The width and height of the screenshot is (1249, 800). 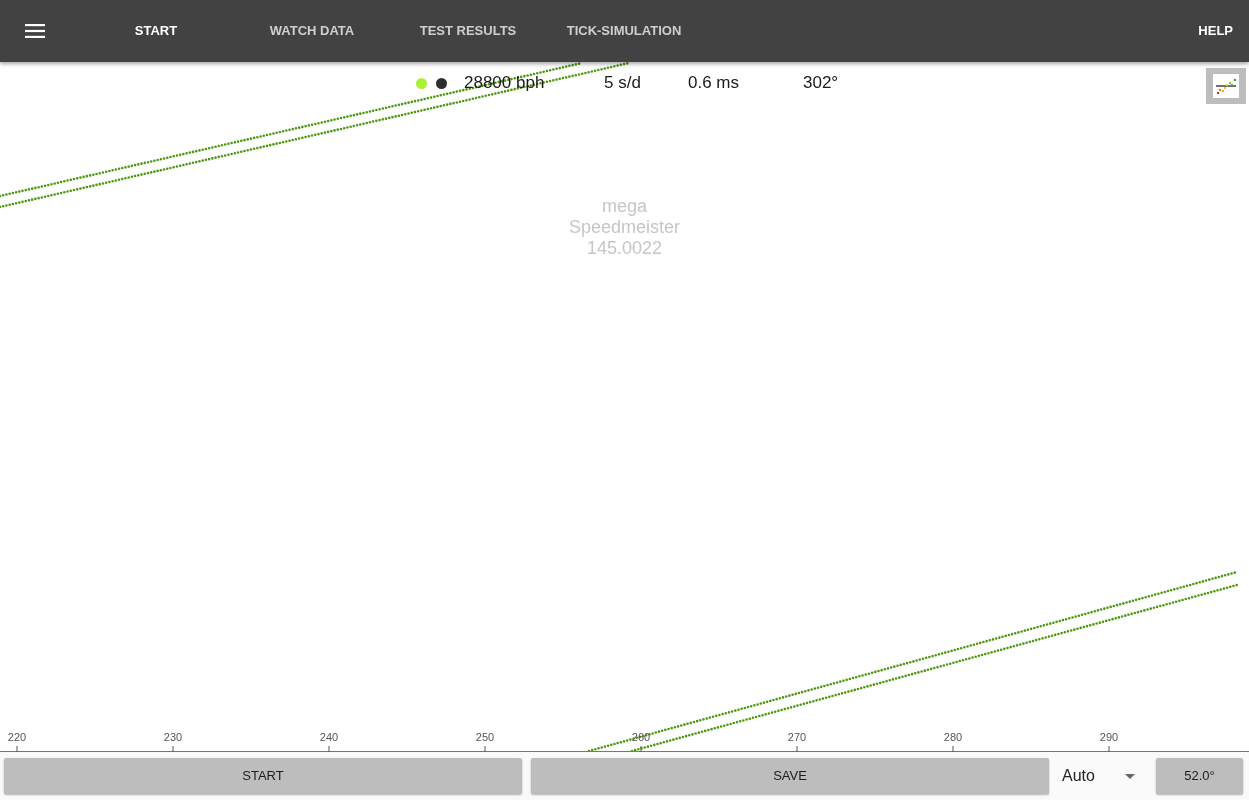 I want to click on axis-tick-label: 240, so click(x=329, y=737).